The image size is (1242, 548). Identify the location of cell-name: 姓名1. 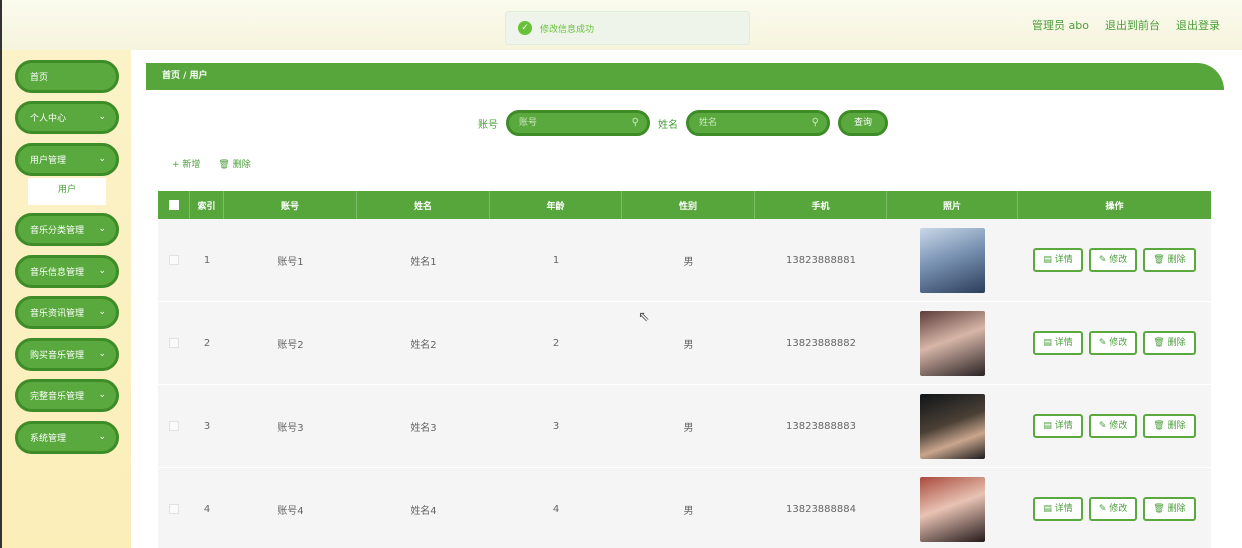
(423, 262).